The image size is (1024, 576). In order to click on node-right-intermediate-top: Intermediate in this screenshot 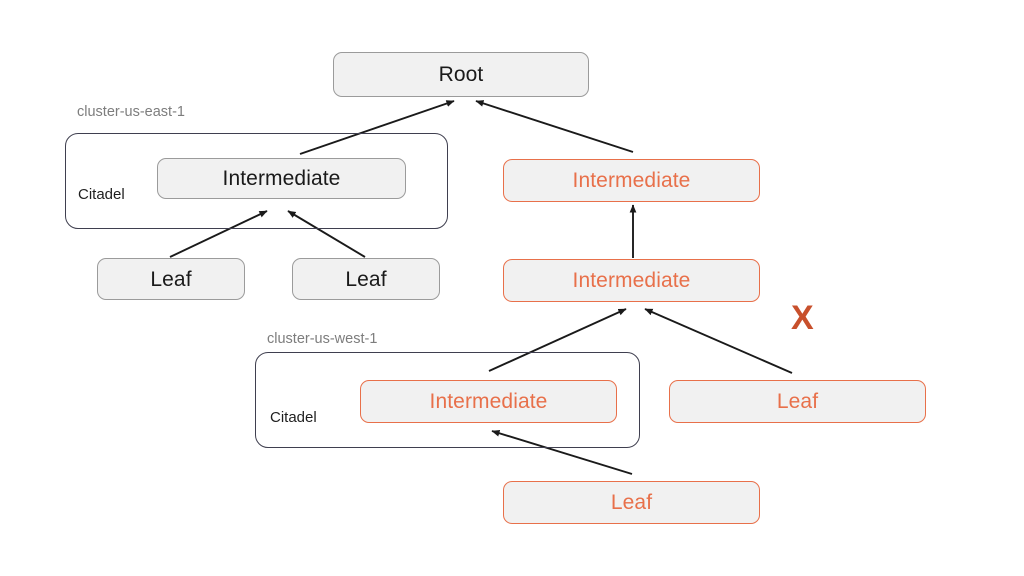, I will do `click(631, 180)`.